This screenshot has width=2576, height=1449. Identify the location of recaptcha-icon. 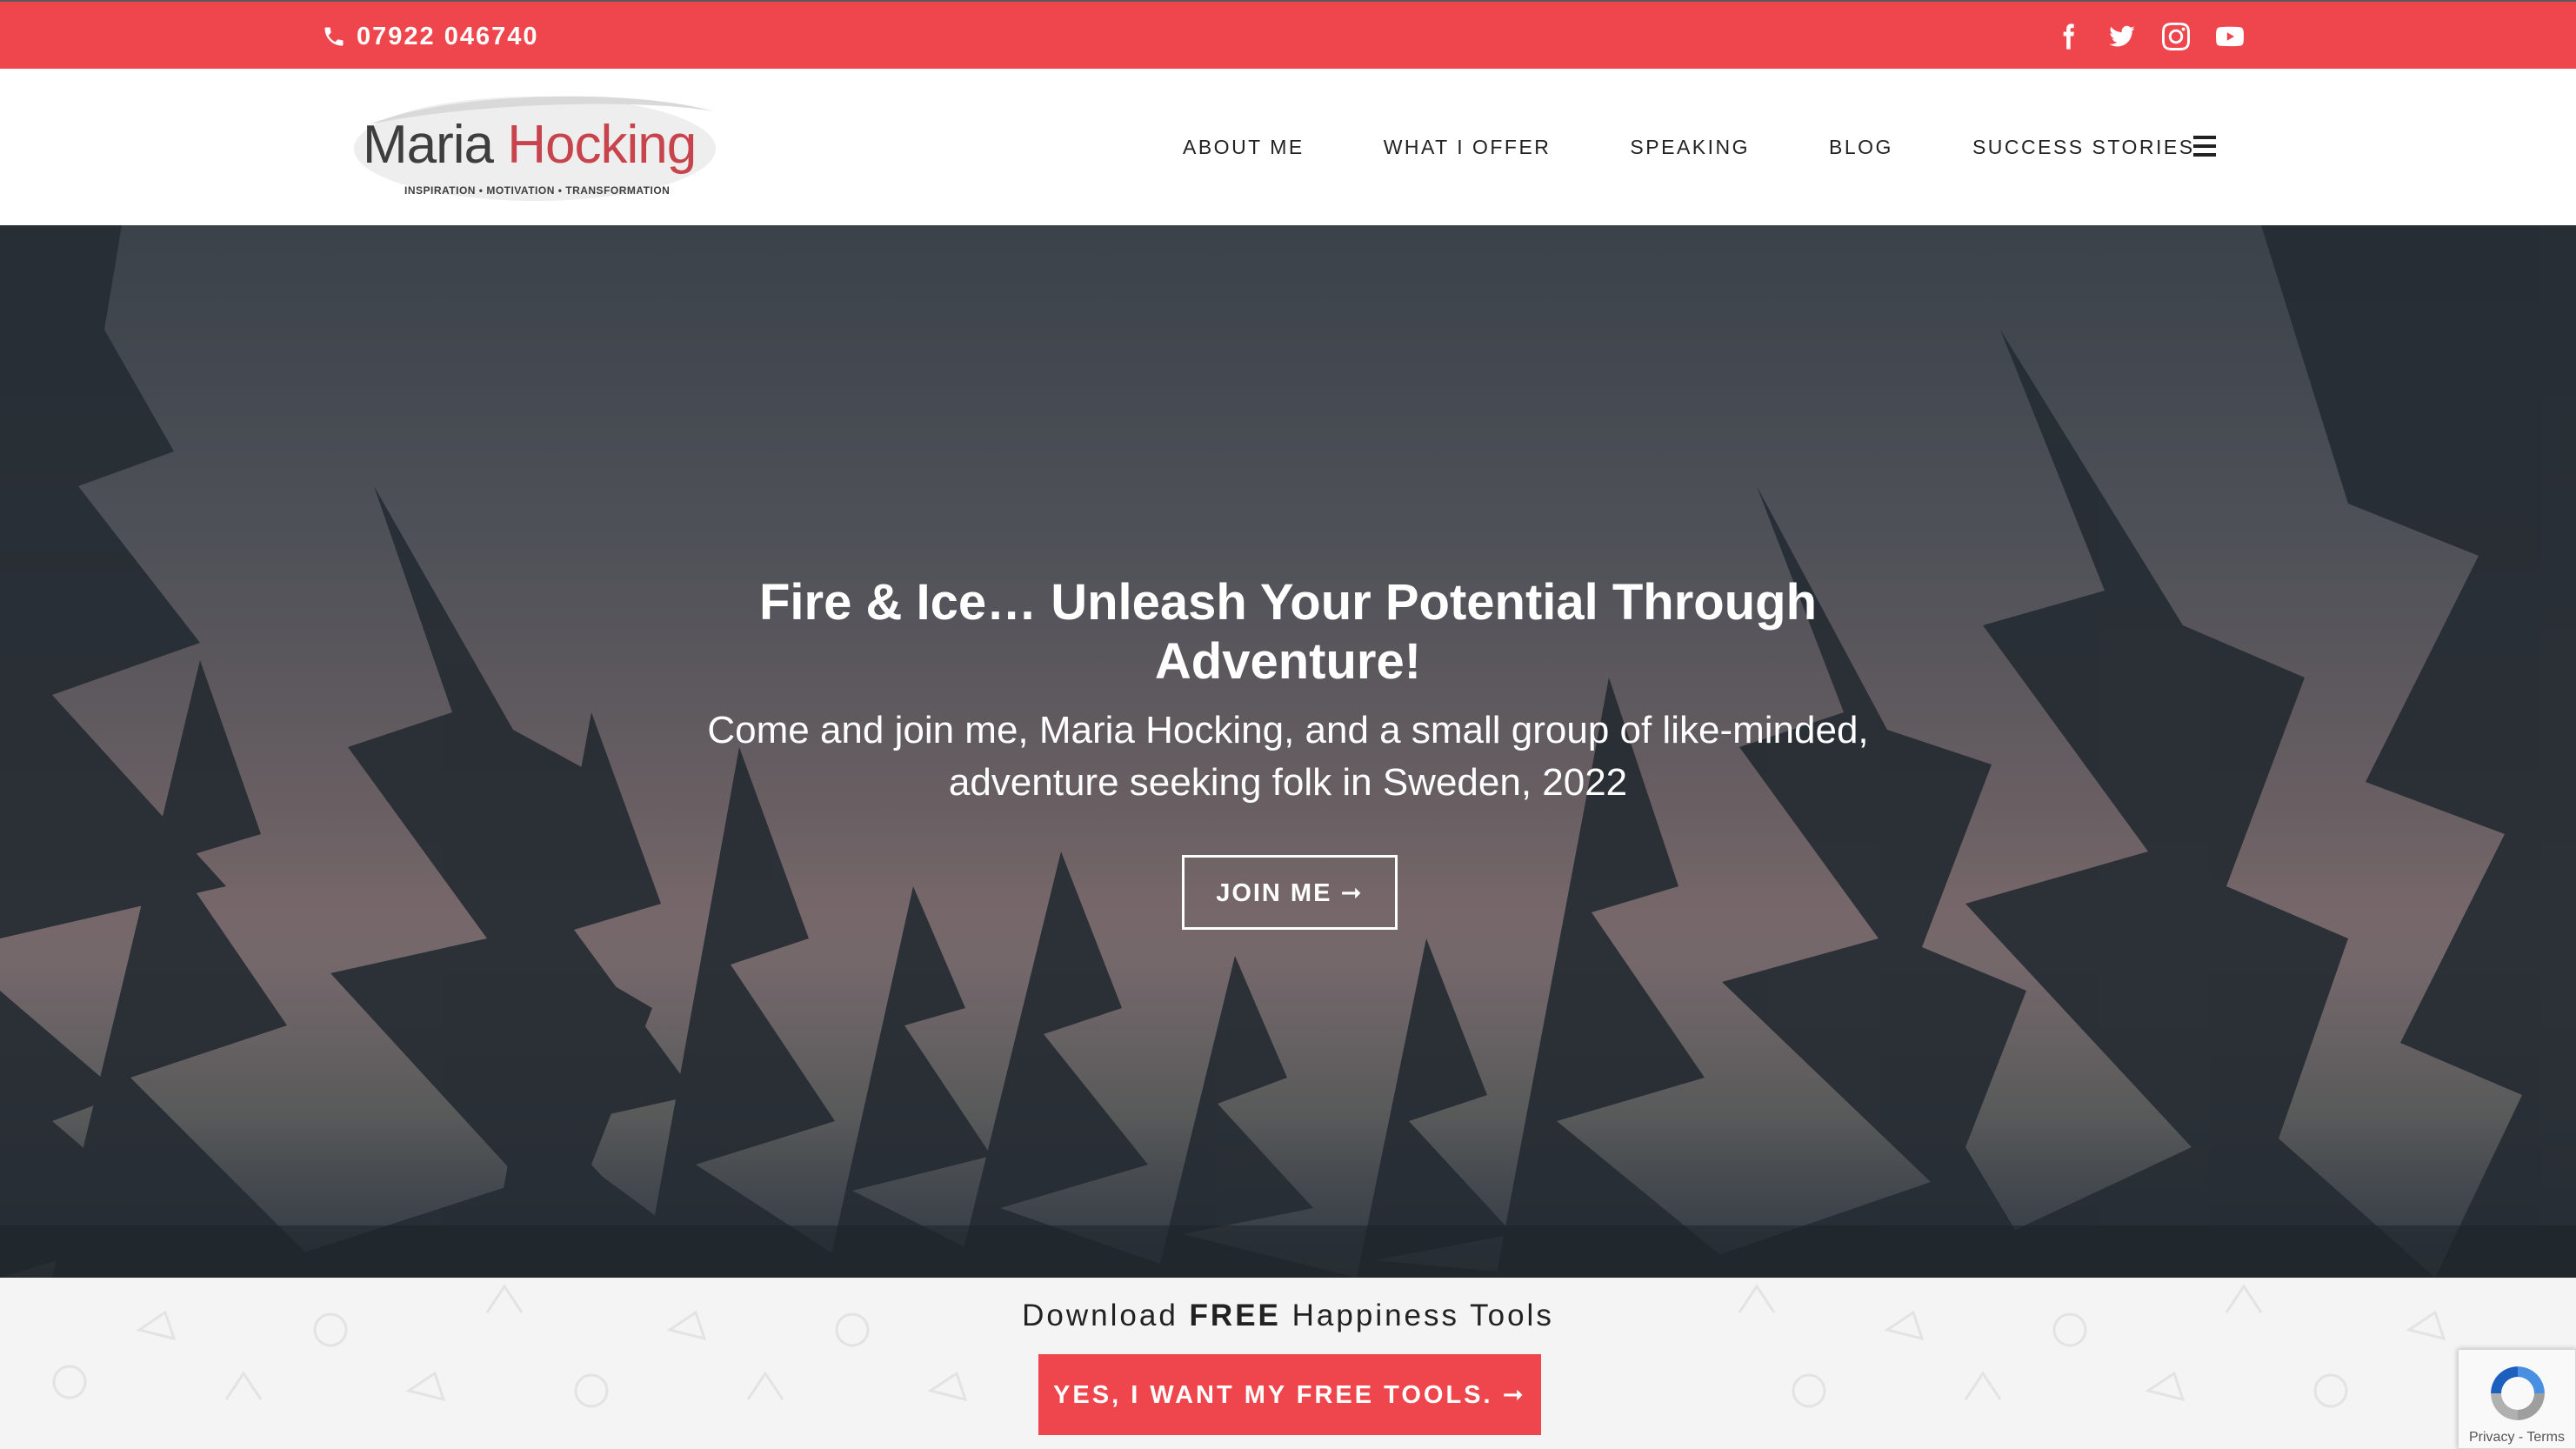
(2518, 1393).